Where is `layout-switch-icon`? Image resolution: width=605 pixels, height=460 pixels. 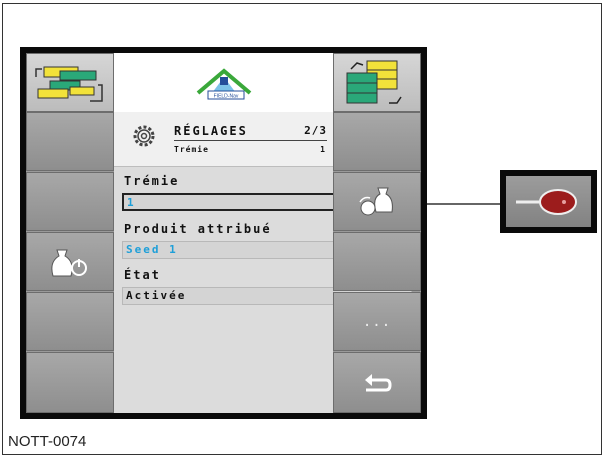
layout-switch-icon is located at coordinates (69, 84).